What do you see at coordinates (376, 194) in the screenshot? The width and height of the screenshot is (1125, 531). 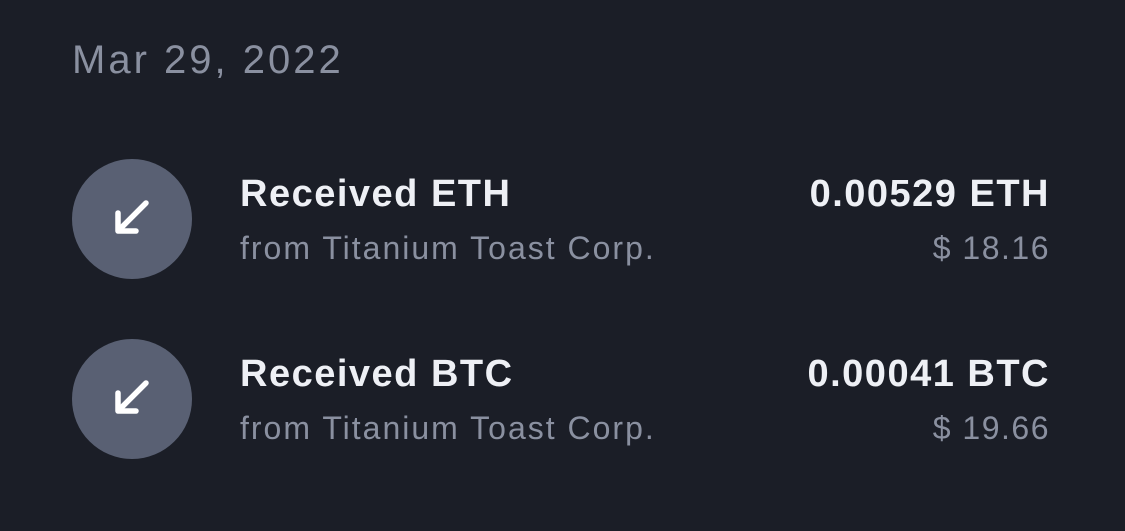 I see `transaction-title: Received ETH` at bounding box center [376, 194].